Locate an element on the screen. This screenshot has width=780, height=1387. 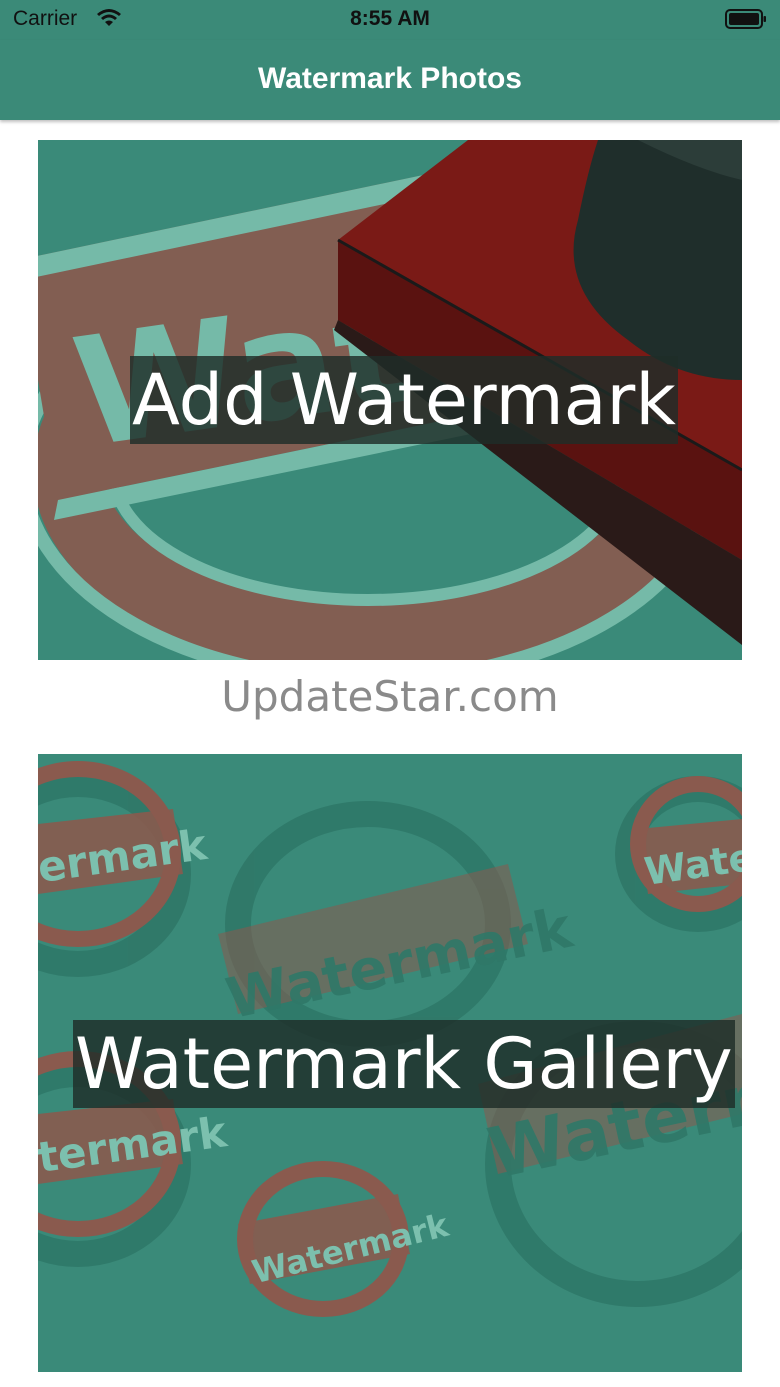
battery-icon is located at coordinates (745, 19).